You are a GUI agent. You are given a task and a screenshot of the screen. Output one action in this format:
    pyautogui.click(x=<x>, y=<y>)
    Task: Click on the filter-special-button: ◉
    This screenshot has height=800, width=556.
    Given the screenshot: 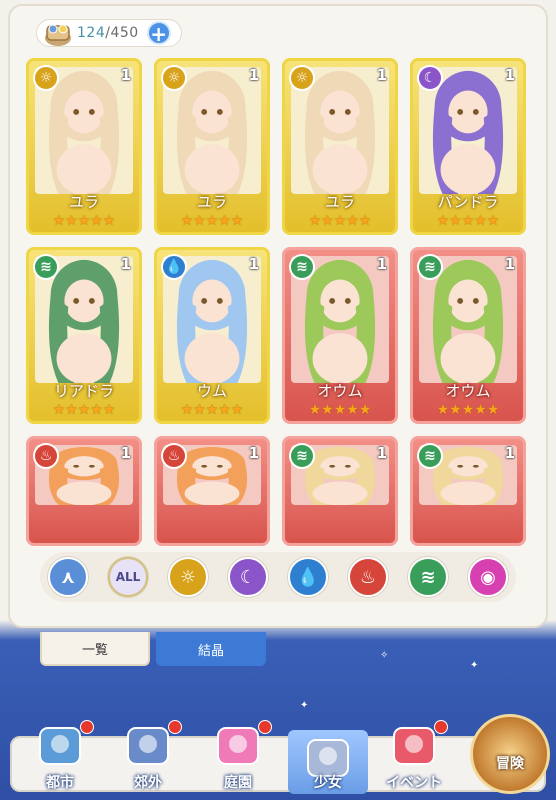 What is the action you would take?
    pyautogui.click(x=488, y=577)
    